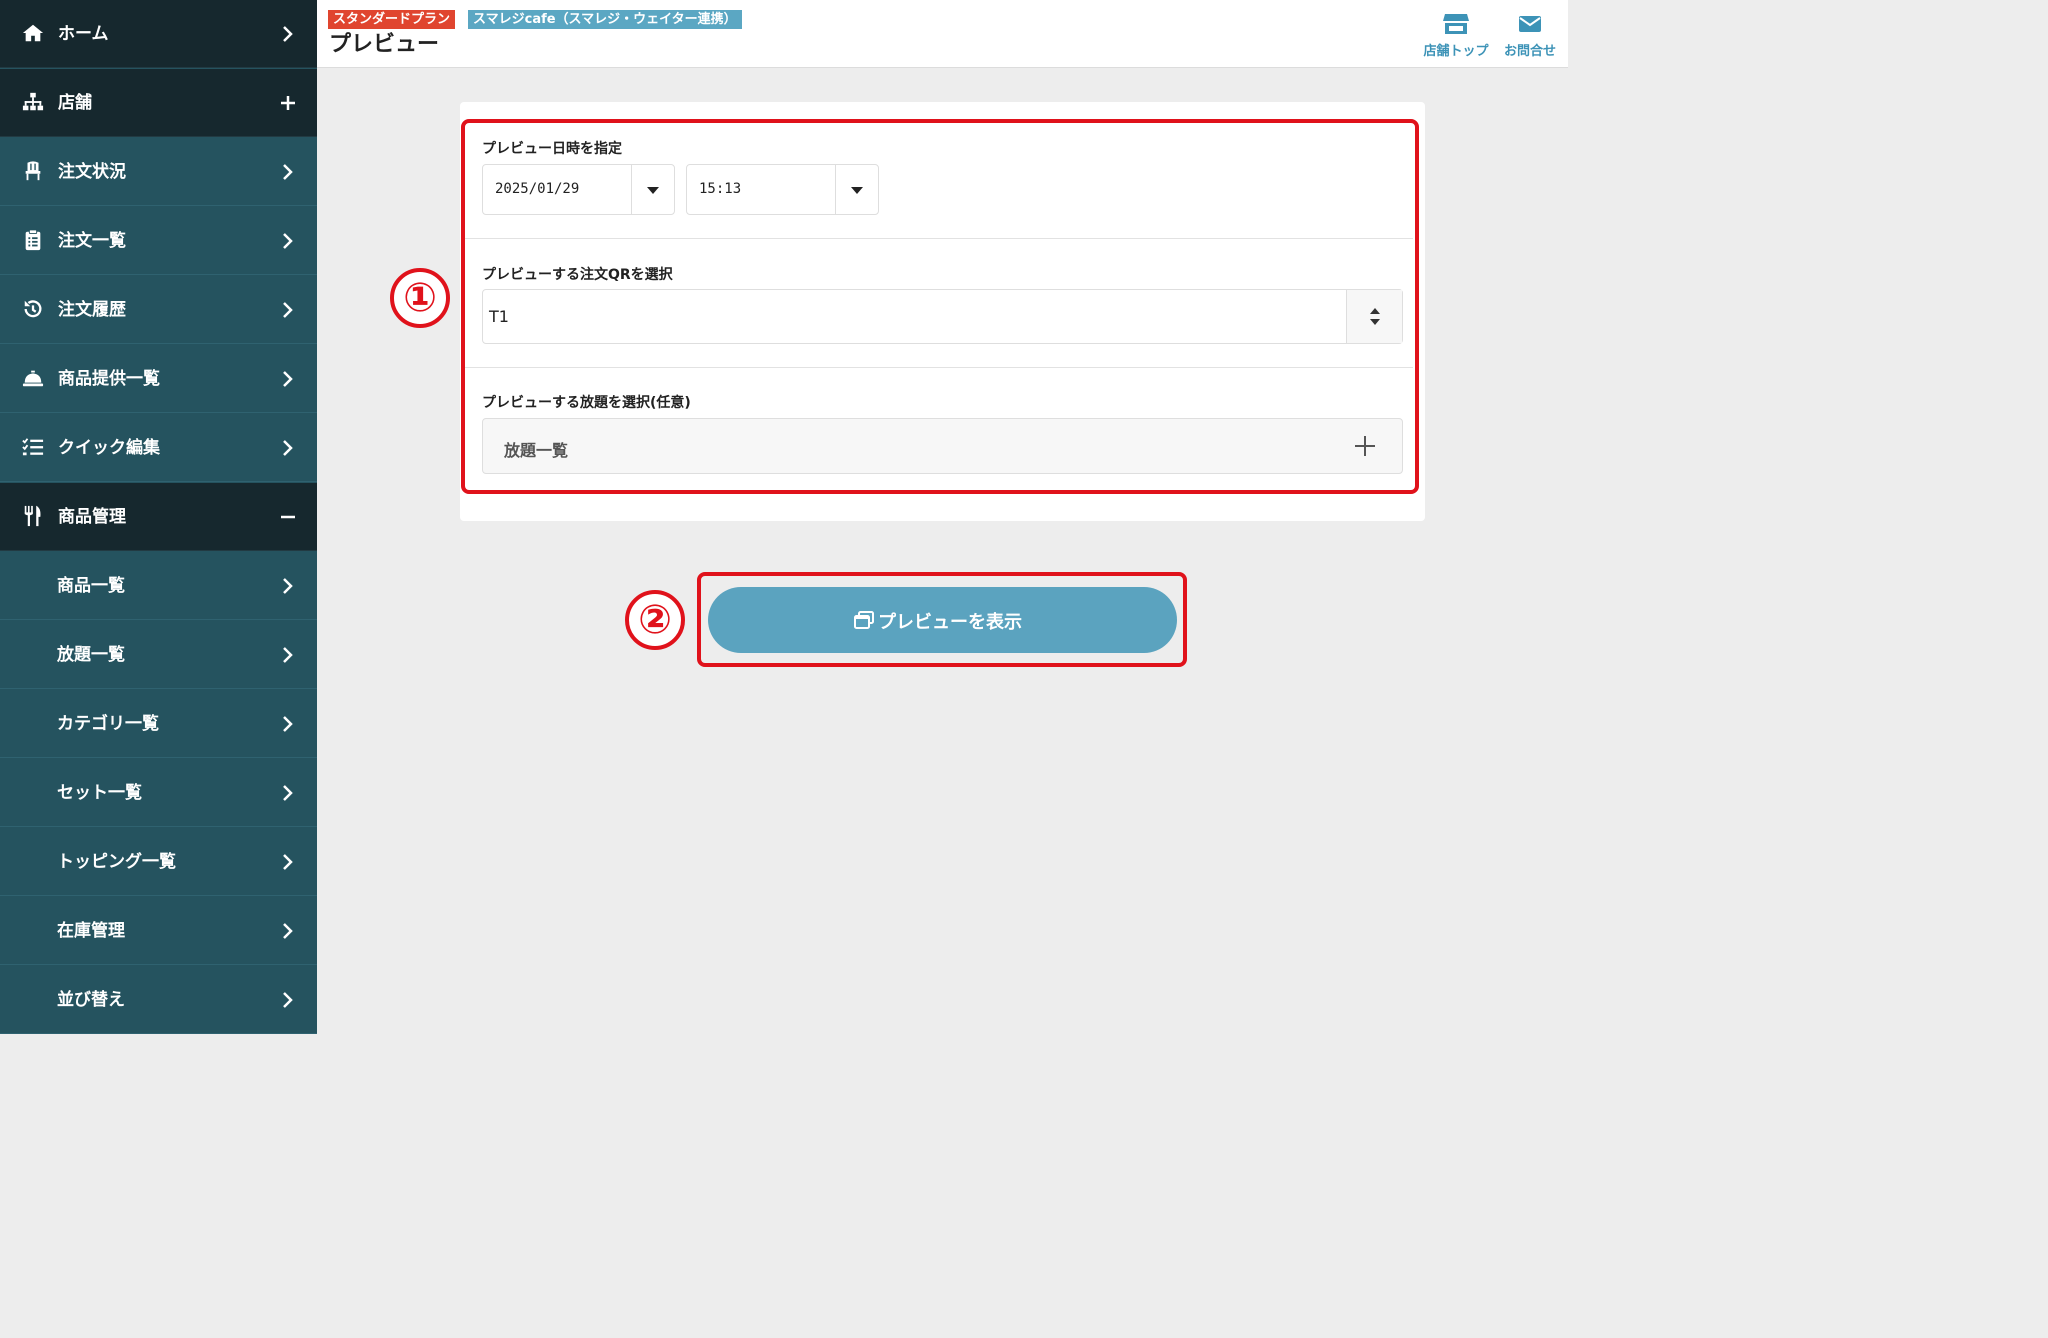  Describe the element at coordinates (158, 655) in the screenshot. I see `sidebar-subitem-all-you-can: 放題一覧` at that location.